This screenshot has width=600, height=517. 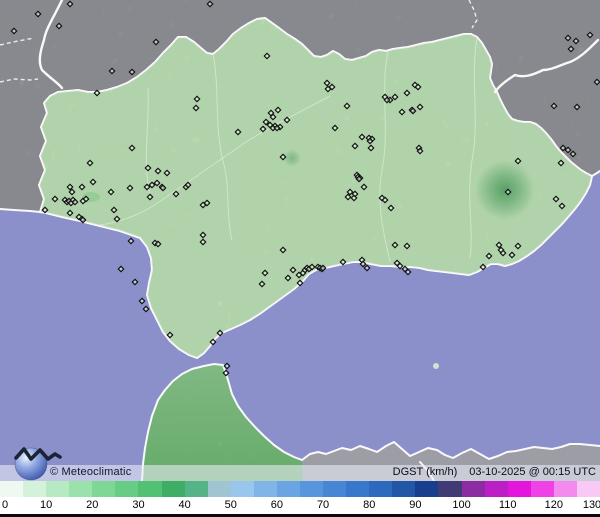 I want to click on legend-tick-label: 130, so click(x=591, y=505).